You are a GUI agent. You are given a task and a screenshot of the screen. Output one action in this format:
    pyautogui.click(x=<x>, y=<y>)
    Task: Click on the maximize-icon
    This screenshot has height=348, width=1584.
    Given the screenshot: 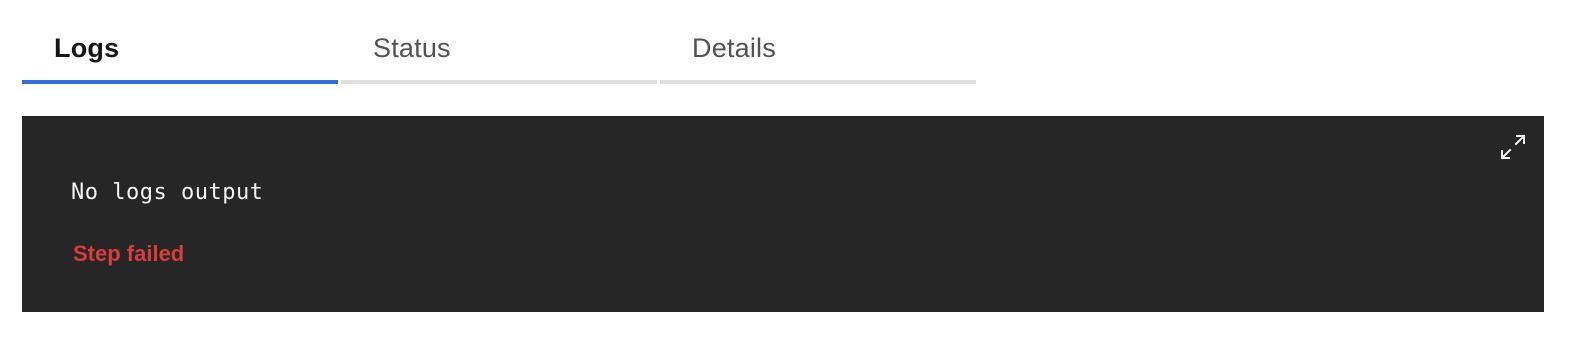 What is the action you would take?
    pyautogui.click(x=1513, y=147)
    